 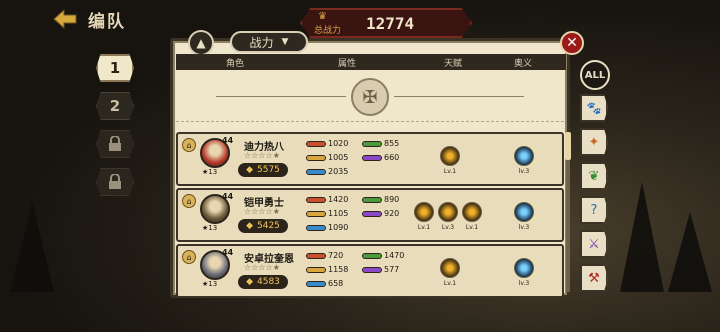 What do you see at coordinates (386, 23) in the screenshot?
I see `total-power-banner: ♛ 总战力 12774` at bounding box center [386, 23].